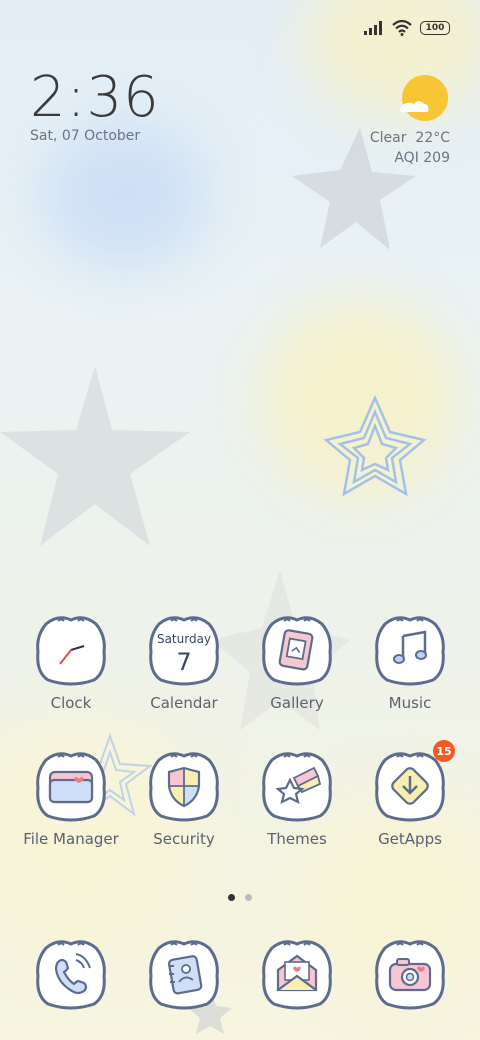 The image size is (480, 1040). I want to click on contacts-notebook-icon, so click(184, 975).